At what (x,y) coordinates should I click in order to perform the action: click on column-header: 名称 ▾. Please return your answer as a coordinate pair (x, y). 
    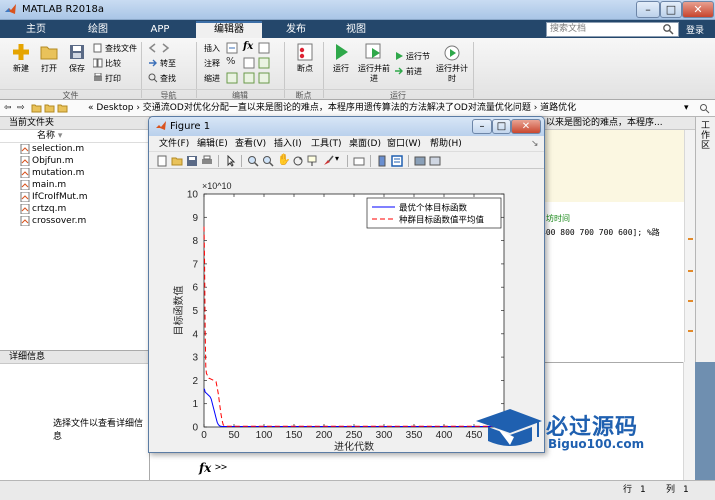
    Looking at the image, I should click on (74, 136).